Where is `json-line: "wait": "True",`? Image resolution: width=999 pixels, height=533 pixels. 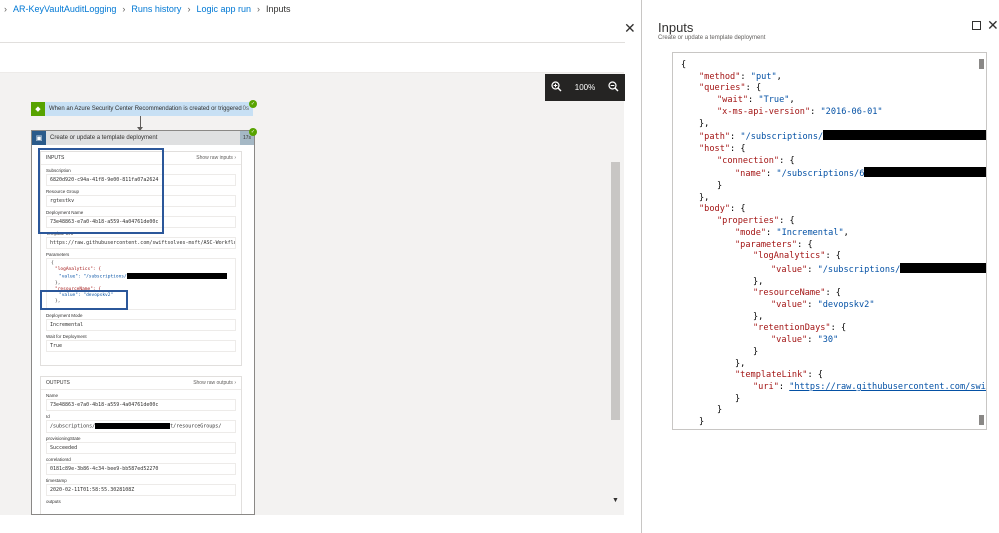 json-line: "wait": "True", is located at coordinates (756, 100).